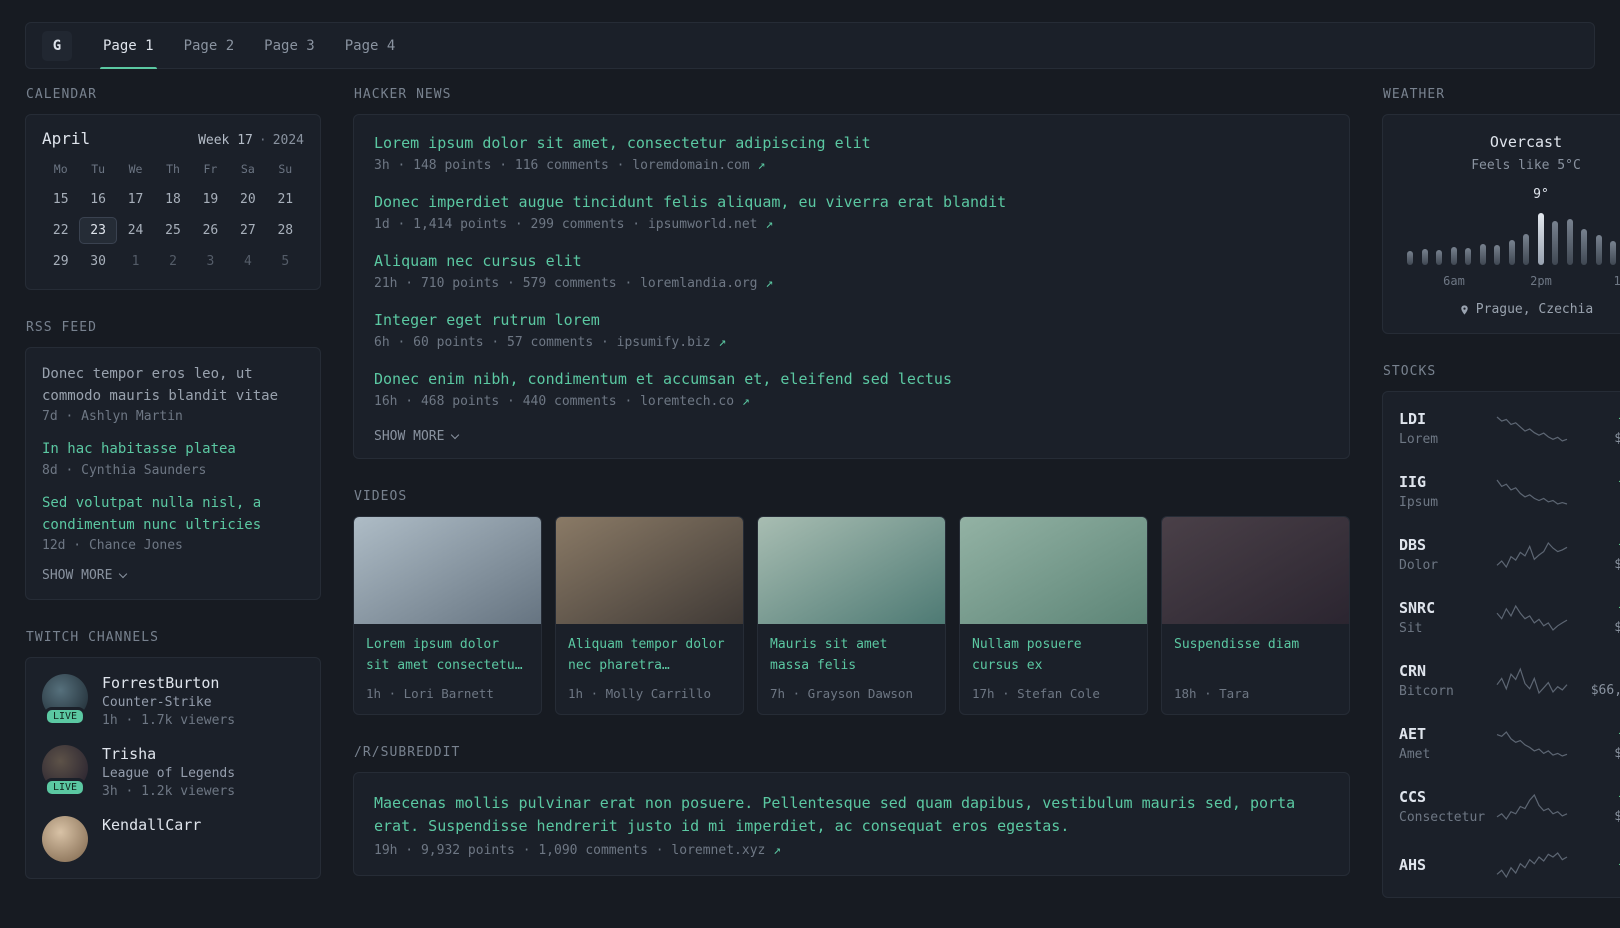  Describe the element at coordinates (98, 199) in the screenshot. I see `calendar-day: 16` at that location.